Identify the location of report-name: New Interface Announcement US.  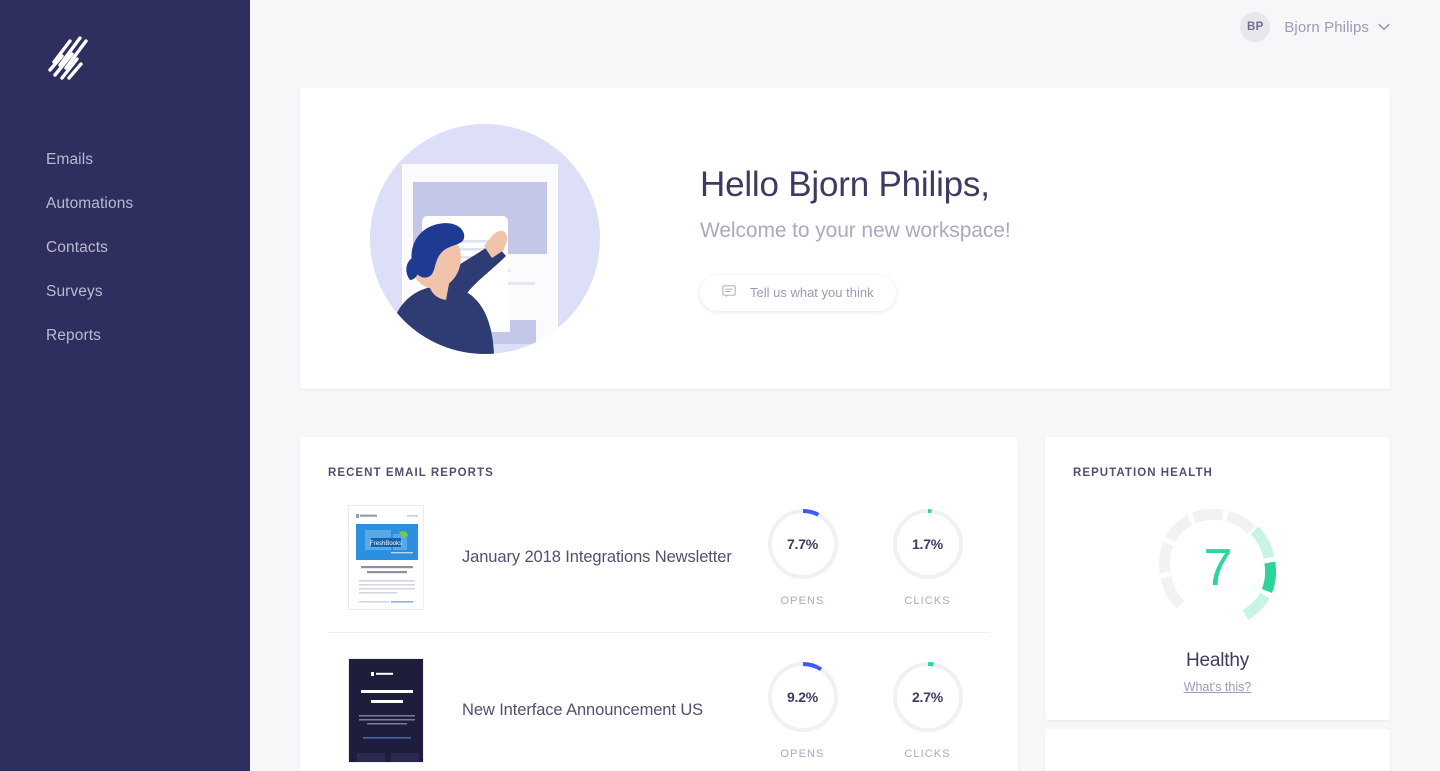
(601, 710).